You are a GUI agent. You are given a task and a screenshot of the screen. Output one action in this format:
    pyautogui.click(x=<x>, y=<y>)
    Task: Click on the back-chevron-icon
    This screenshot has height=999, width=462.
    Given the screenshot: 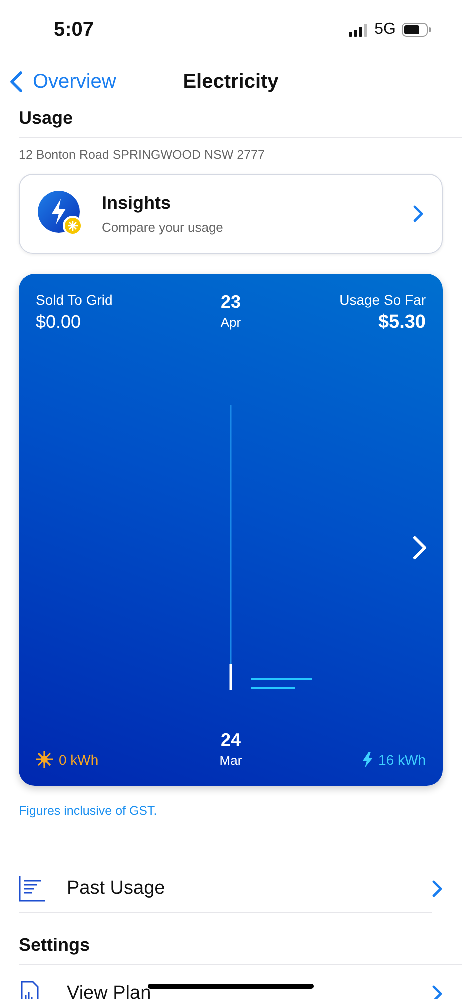 What is the action you would take?
    pyautogui.click(x=16, y=82)
    